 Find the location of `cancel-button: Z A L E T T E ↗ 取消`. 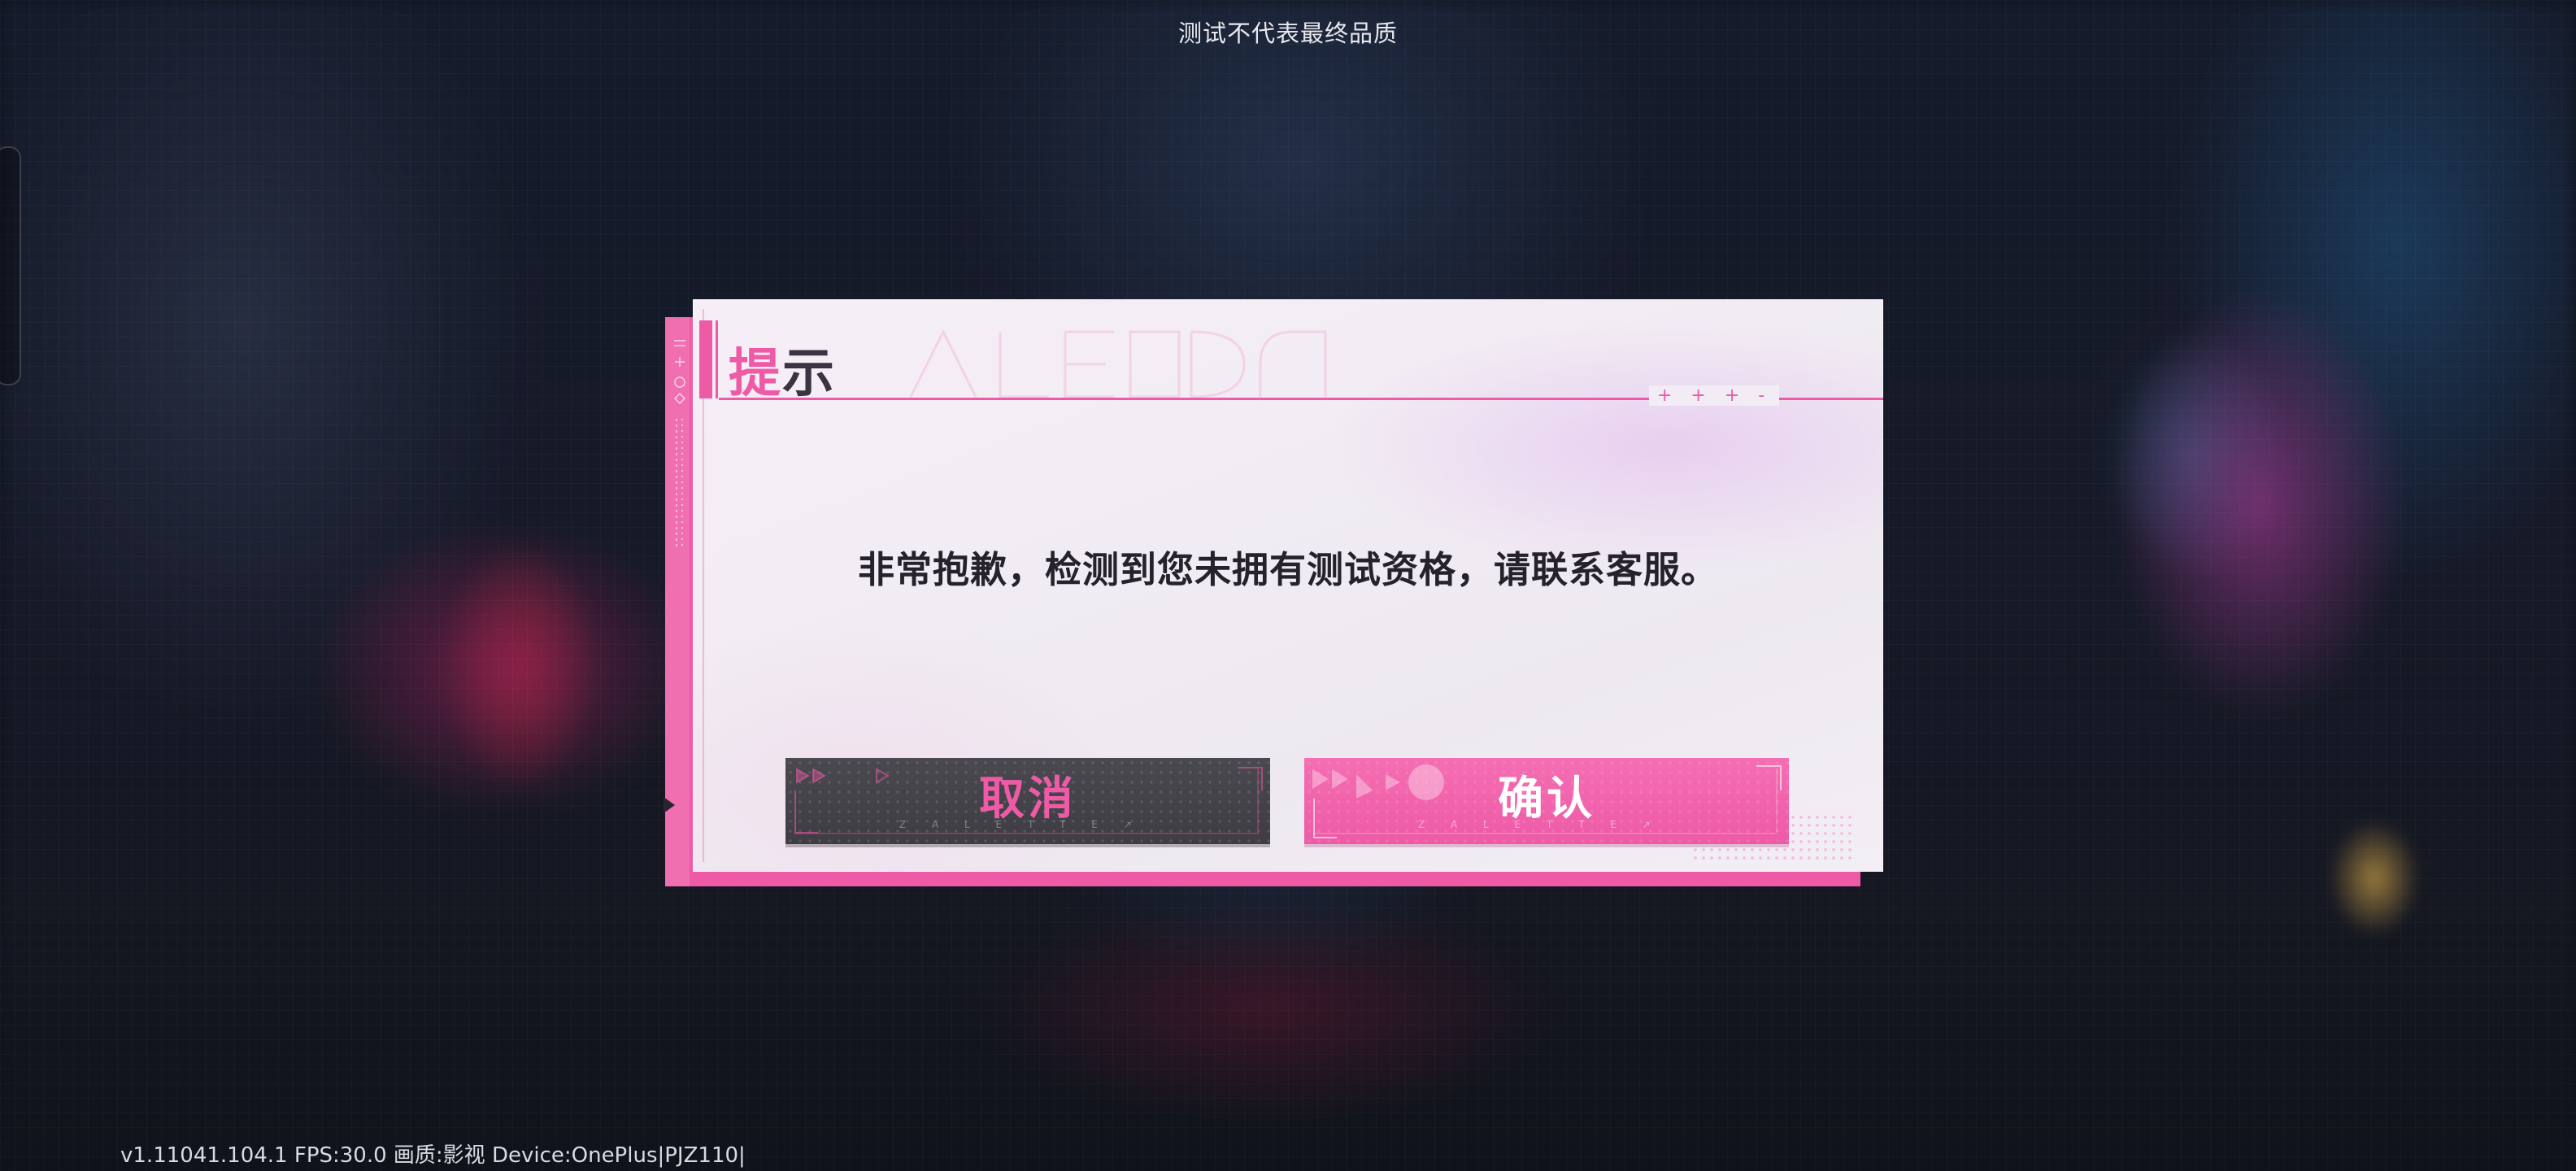

cancel-button: Z A L E T T E ↗ 取消 is located at coordinates (1028, 801).